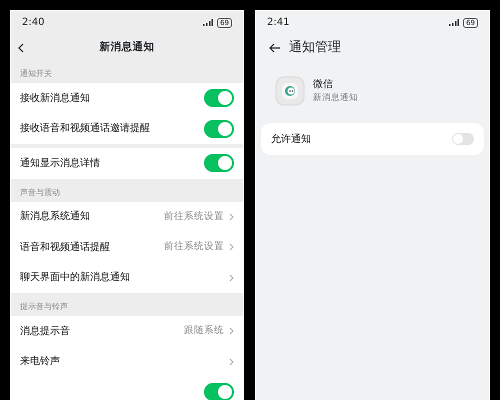 The image size is (500, 400). Describe the element at coordinates (21, 47) in the screenshot. I see `back-icon` at that location.